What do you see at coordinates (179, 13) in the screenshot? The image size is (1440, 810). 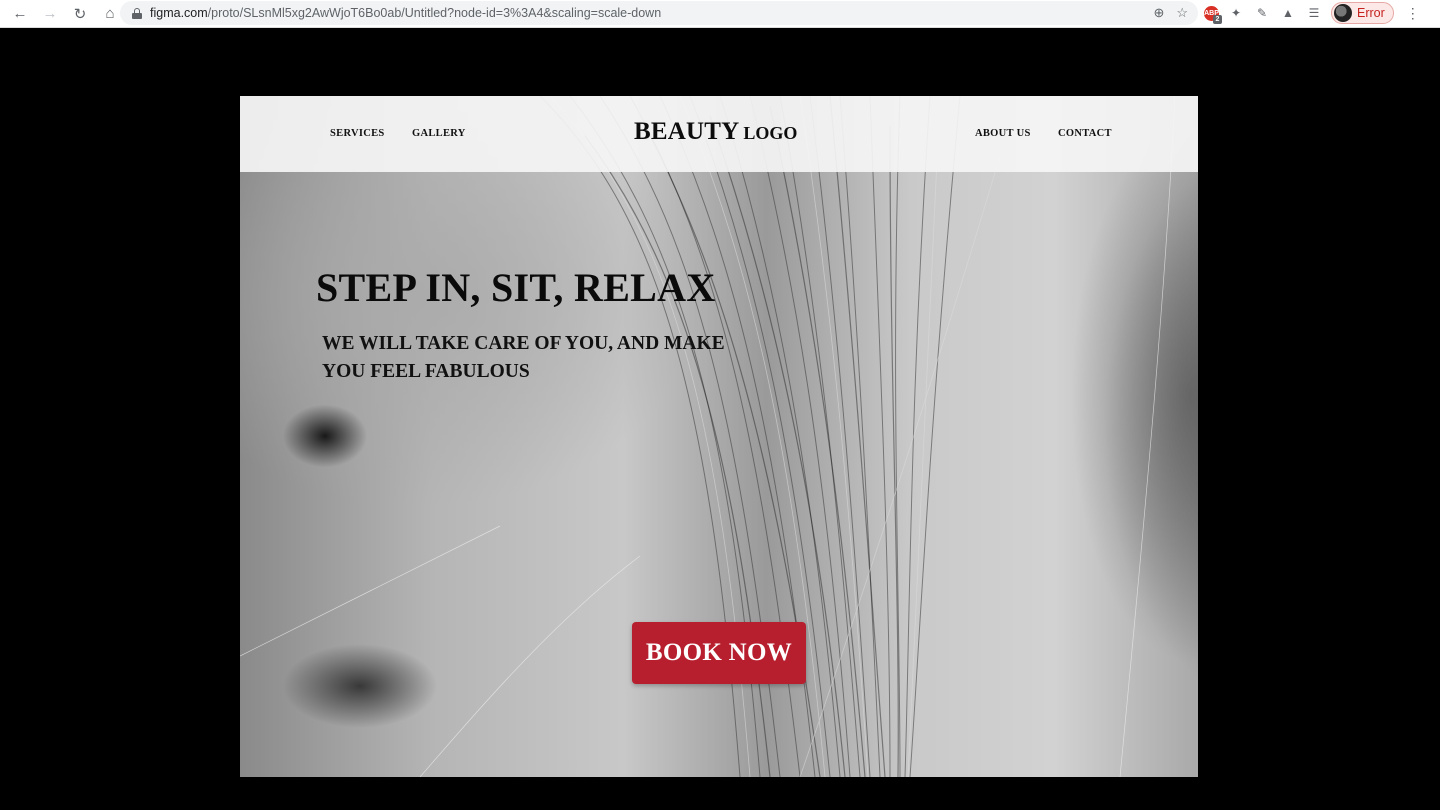 I see `url-host: figma.com` at bounding box center [179, 13].